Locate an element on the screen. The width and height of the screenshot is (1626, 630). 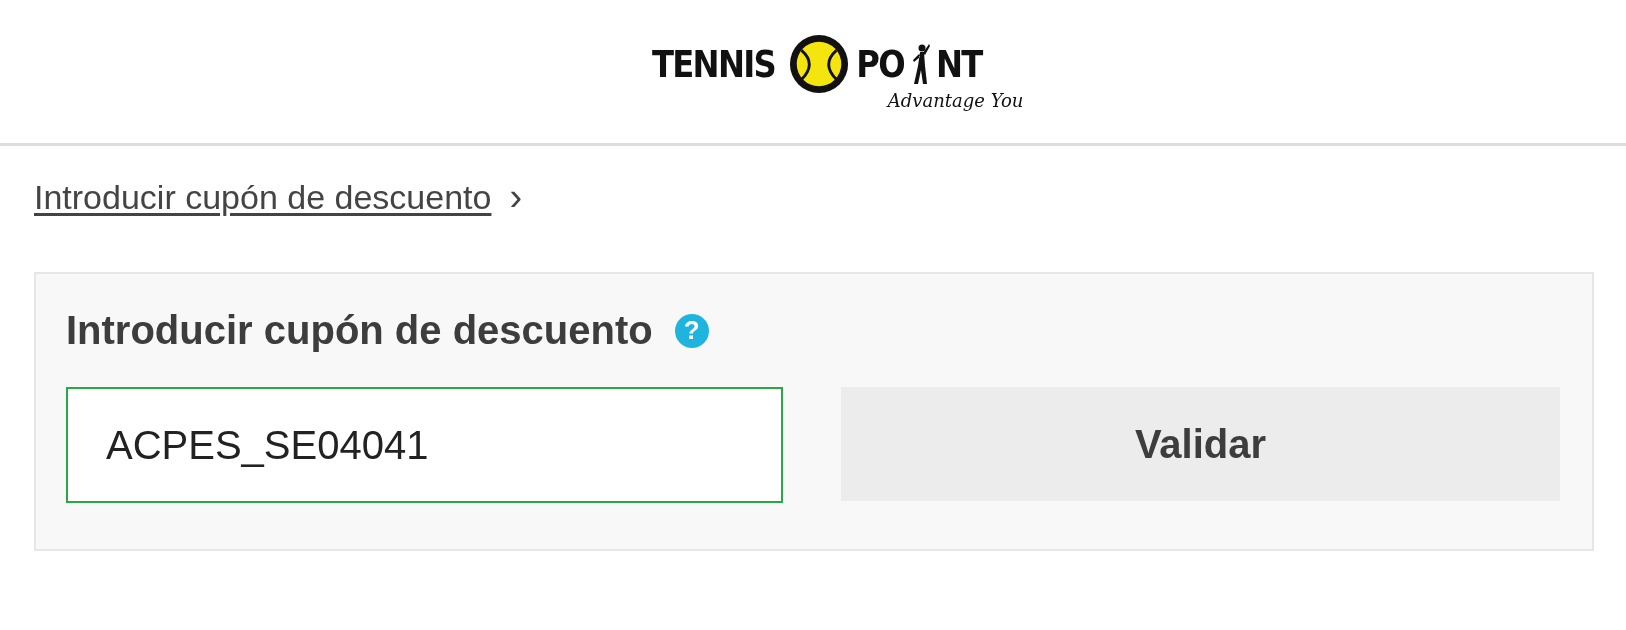
logo-word: TENNIS is located at coordinates (713, 64).